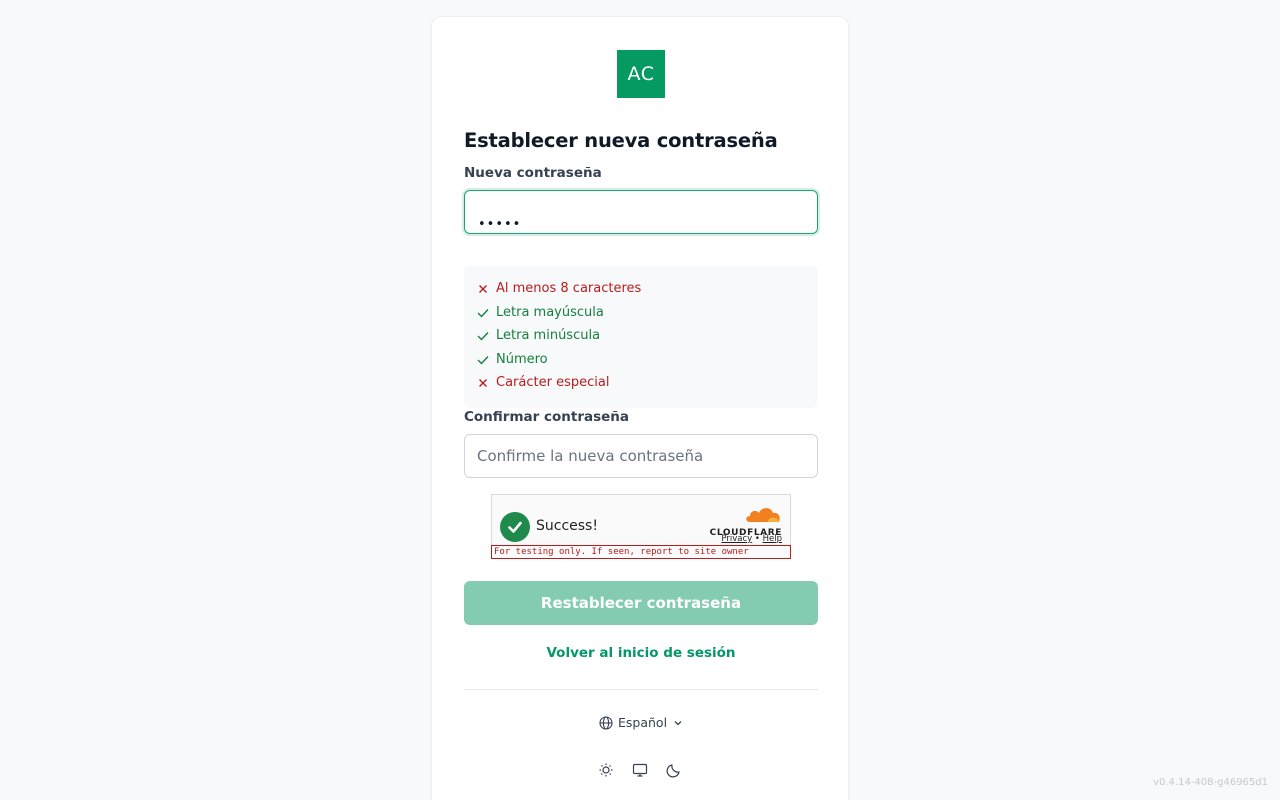 The width and height of the screenshot is (1280, 800). What do you see at coordinates (533, 173) in the screenshot?
I see `new-password-label: Nueva contraseña` at bounding box center [533, 173].